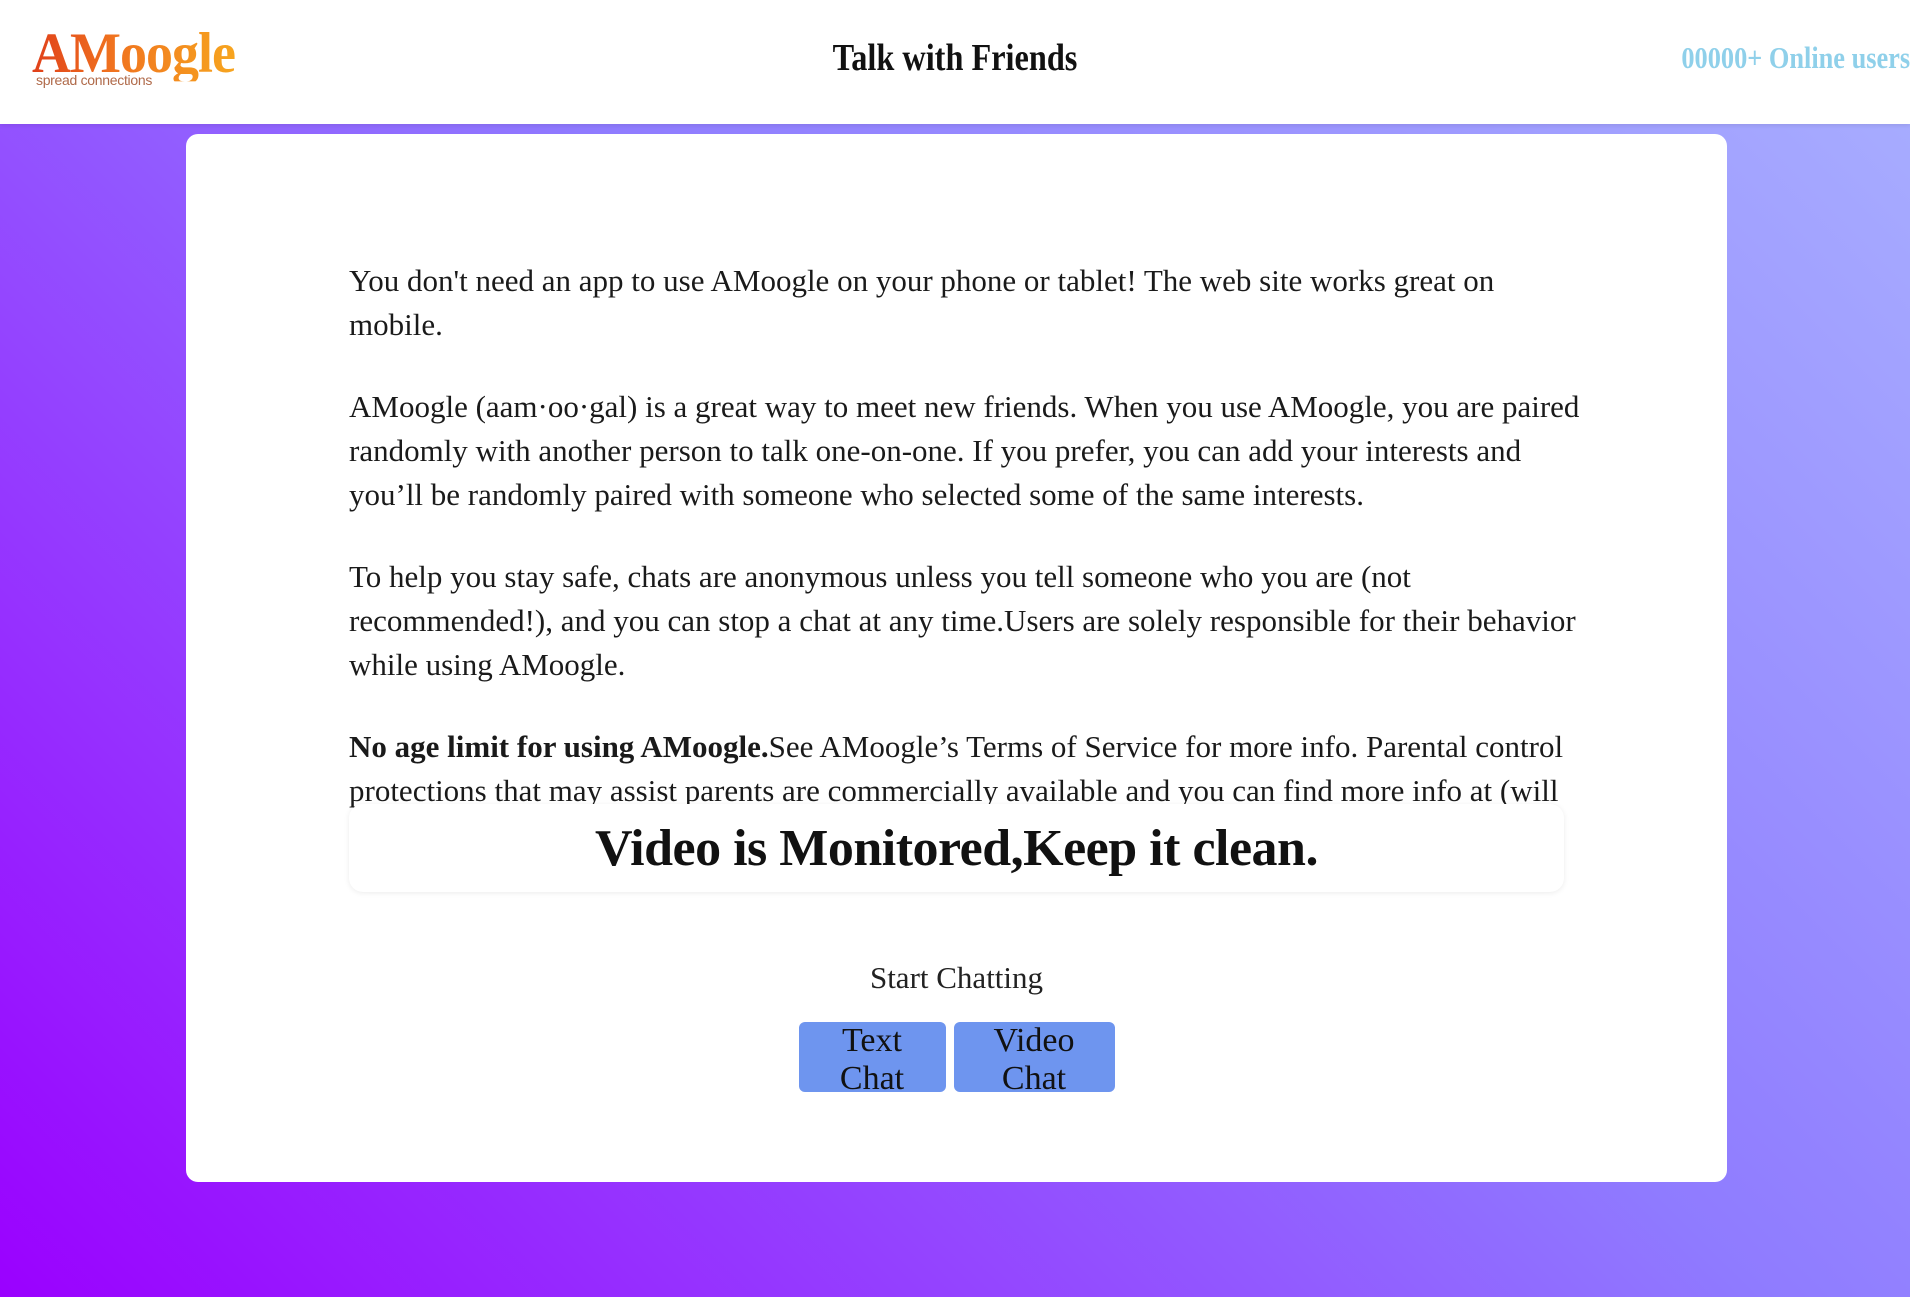 The width and height of the screenshot is (1910, 1297). What do you see at coordinates (1034, 1059) in the screenshot?
I see `video-chat-button: Video Chat` at bounding box center [1034, 1059].